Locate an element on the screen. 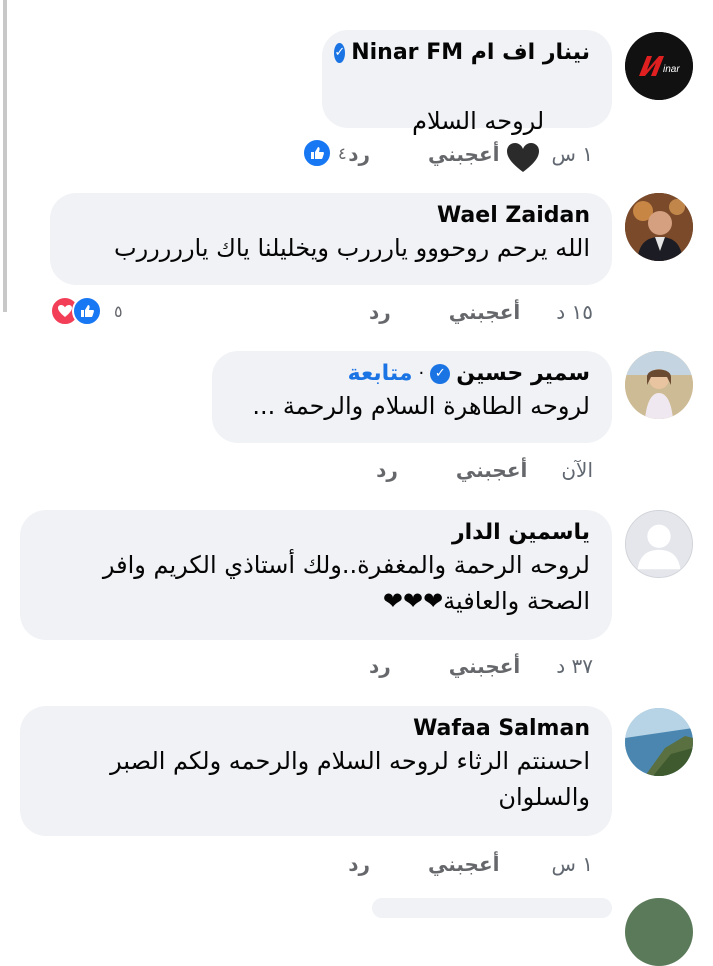 The height and width of the screenshot is (966, 713). reaction-count: ٥ is located at coordinates (118, 311).